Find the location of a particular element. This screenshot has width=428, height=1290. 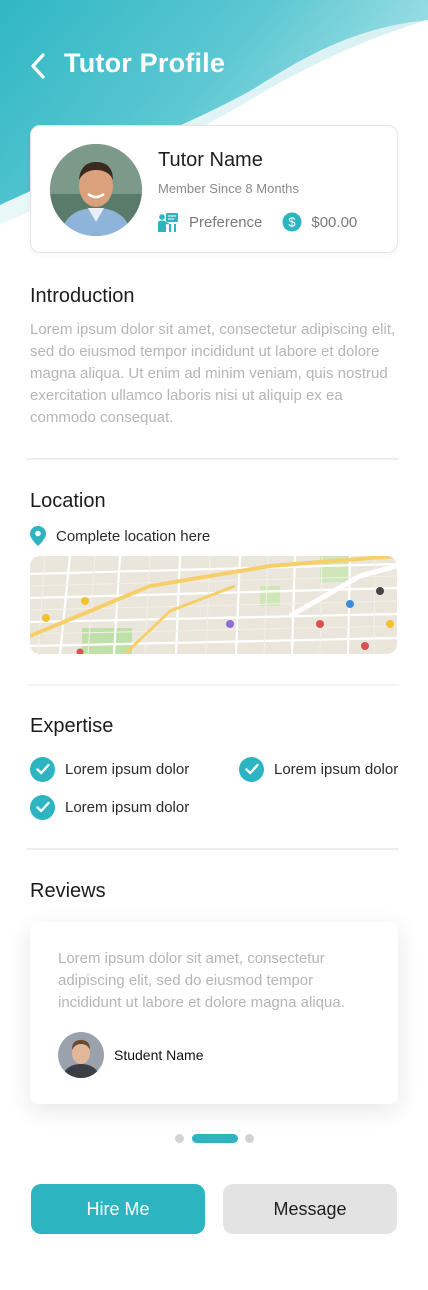

hire-me-button: Hire Me is located at coordinates (118, 1209).